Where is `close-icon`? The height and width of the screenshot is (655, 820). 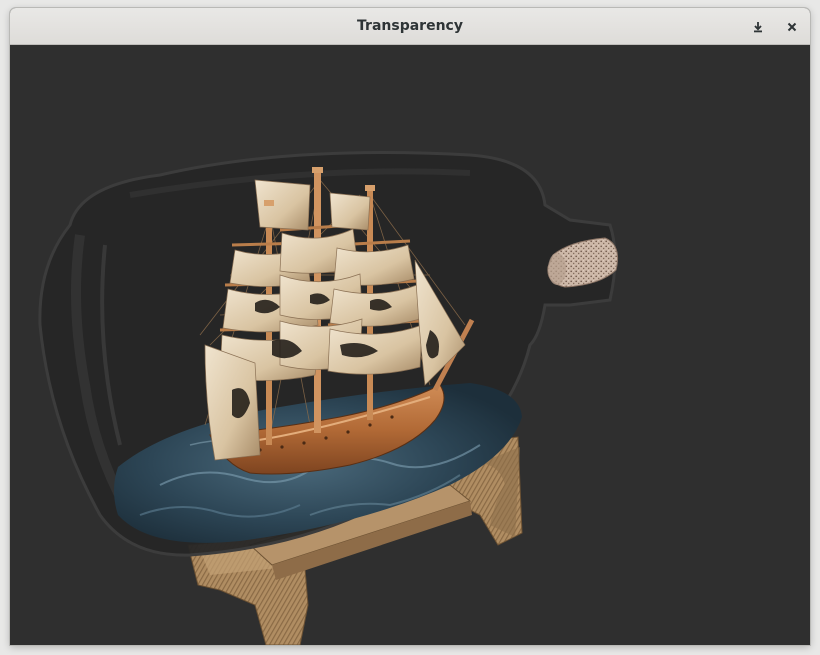
close-icon is located at coordinates (792, 27).